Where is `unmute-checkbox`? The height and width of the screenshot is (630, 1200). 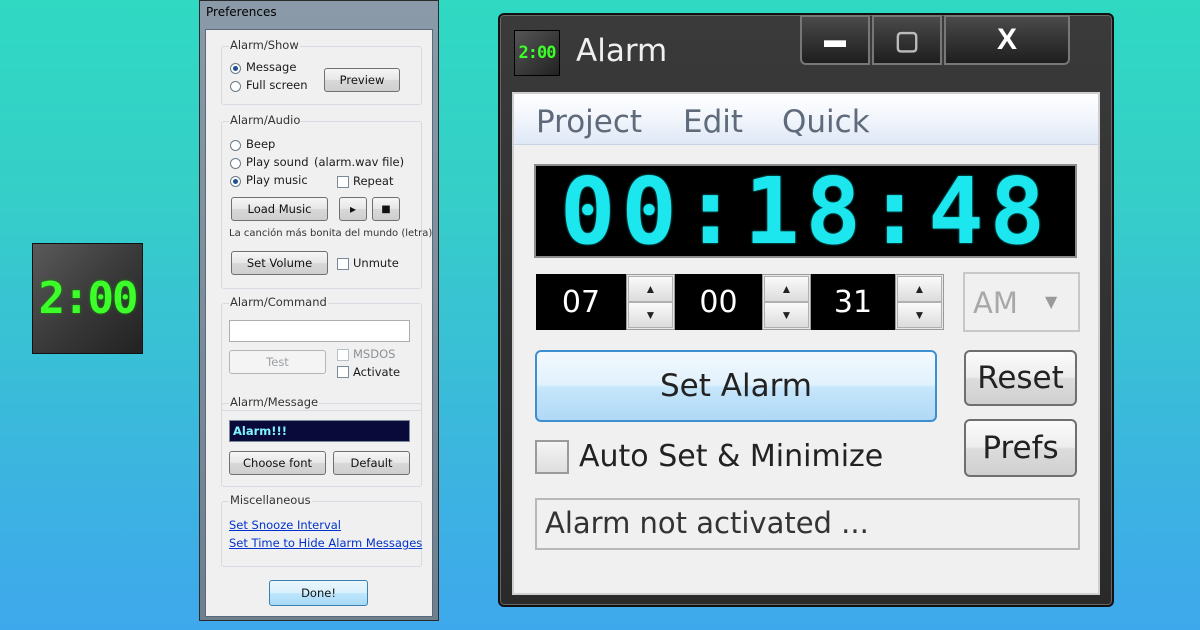 unmute-checkbox is located at coordinates (343, 264).